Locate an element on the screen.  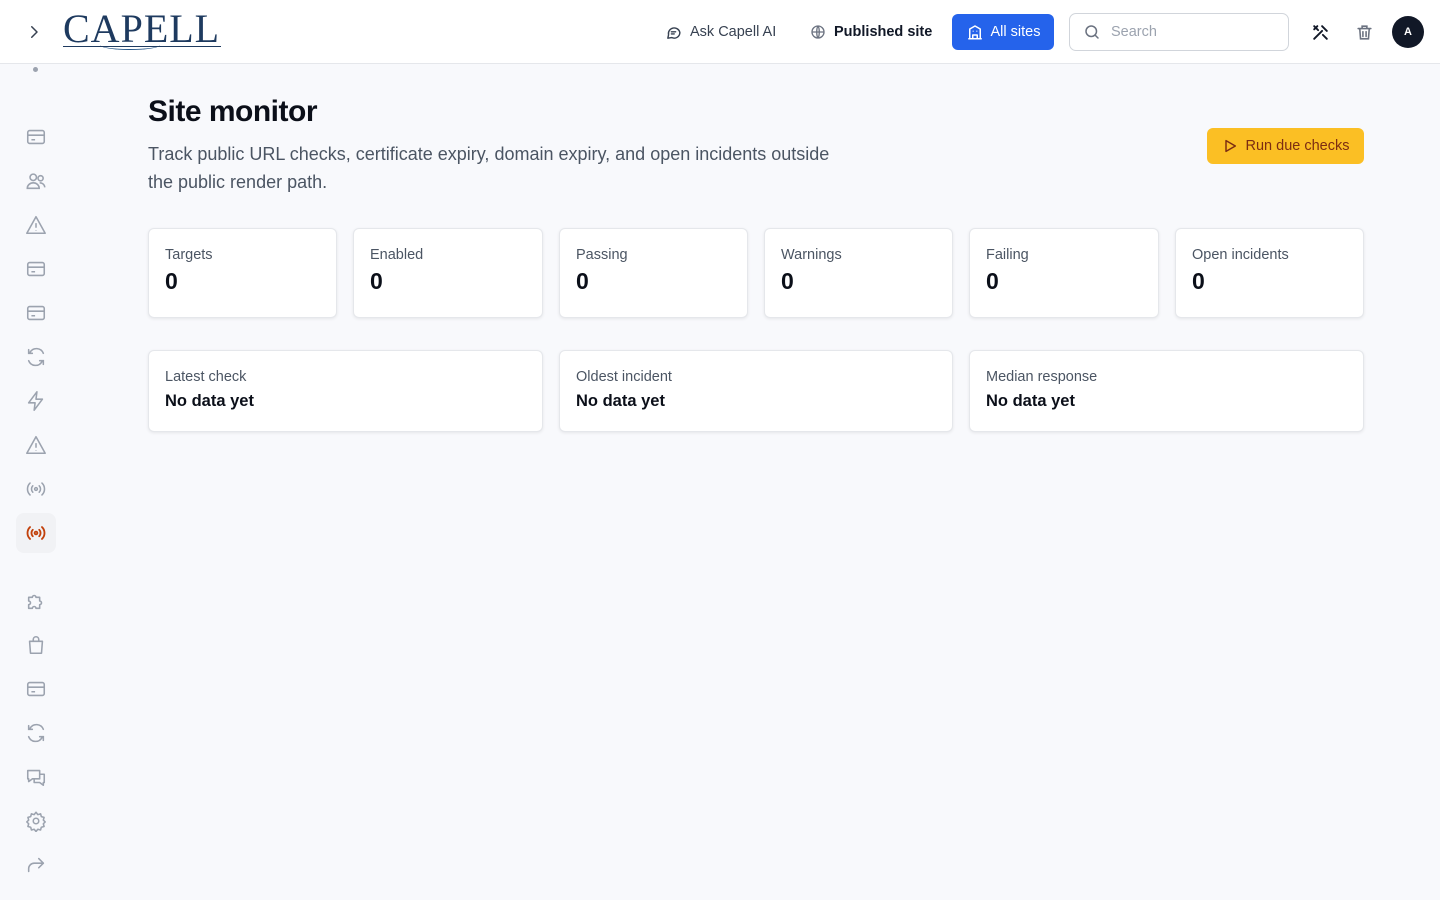
sidebar-item-users is located at coordinates (36, 181).